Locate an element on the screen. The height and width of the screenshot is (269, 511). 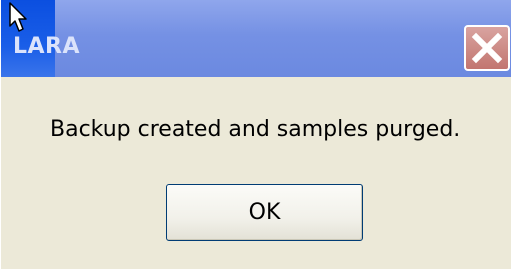
close-icon is located at coordinates (487, 48).